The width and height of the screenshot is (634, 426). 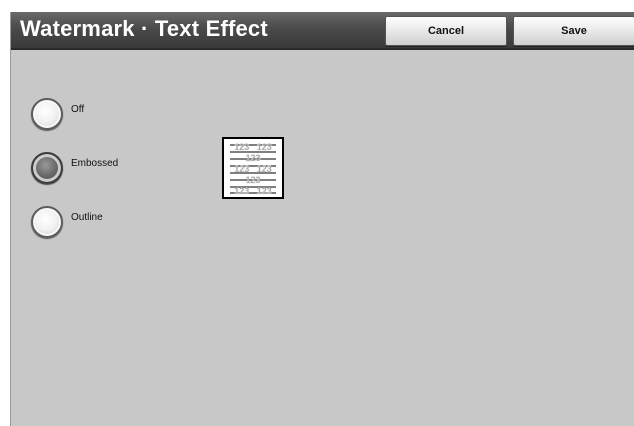 I want to click on header-bar: Watermark · Text Effect Cancel Save, so click(x=322, y=31).